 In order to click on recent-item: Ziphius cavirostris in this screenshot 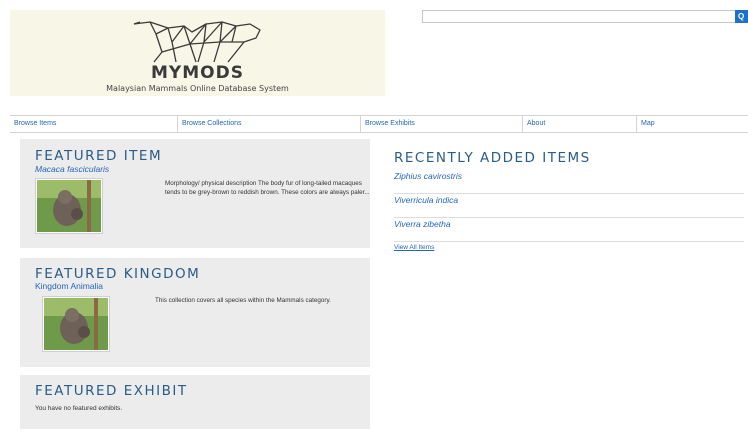, I will do `click(569, 182)`.